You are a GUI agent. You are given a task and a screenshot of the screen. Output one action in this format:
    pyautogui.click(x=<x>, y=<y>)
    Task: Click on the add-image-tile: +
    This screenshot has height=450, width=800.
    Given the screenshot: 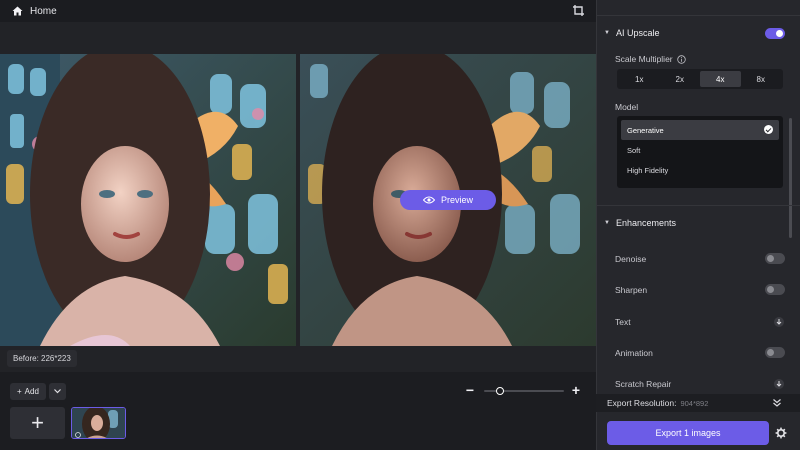 What is the action you would take?
    pyautogui.click(x=37, y=423)
    